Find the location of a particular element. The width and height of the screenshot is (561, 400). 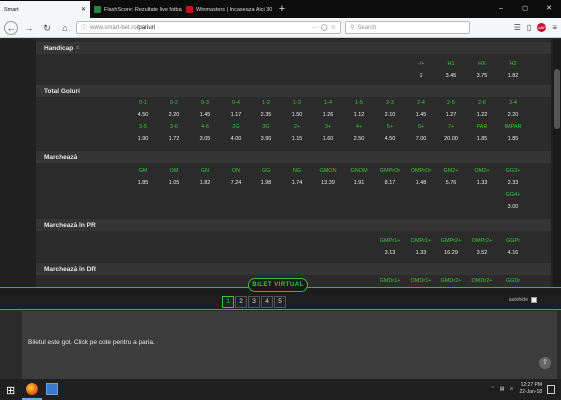

odds-value: 20.00 is located at coordinates (451, 139).